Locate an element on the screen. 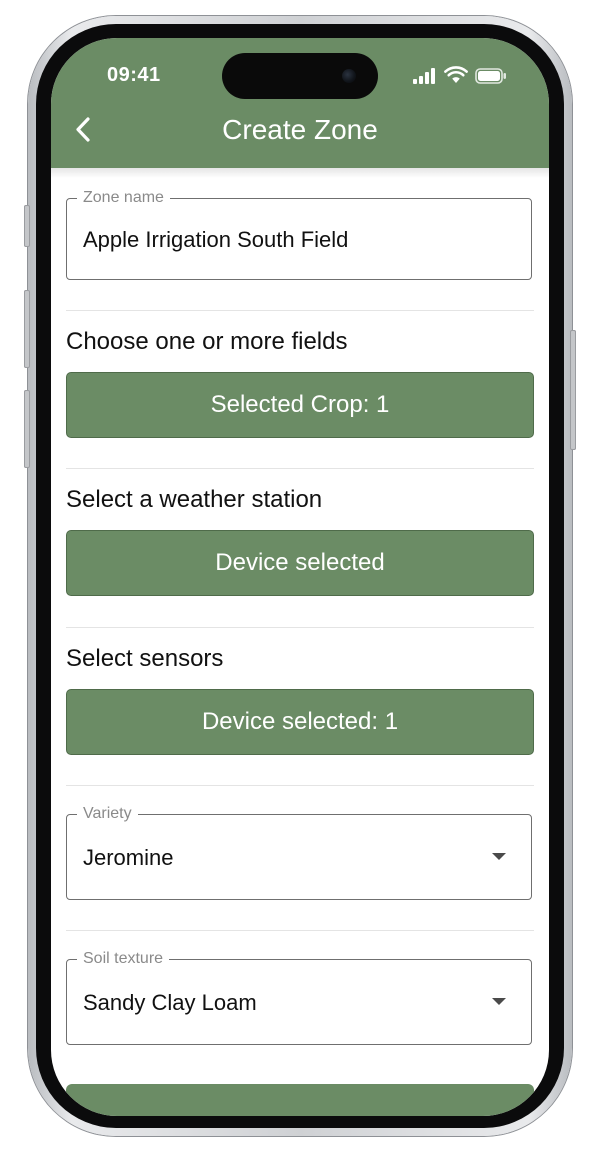 The height and width of the screenshot is (1159, 600). select-weather-station-button: Device selected is located at coordinates (300, 563).